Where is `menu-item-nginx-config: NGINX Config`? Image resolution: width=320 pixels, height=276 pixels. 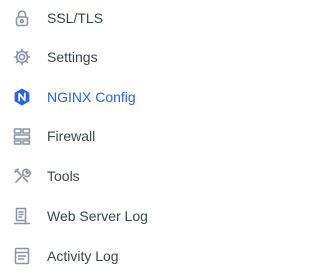 menu-item-nginx-config: NGINX Config is located at coordinates (140, 97).